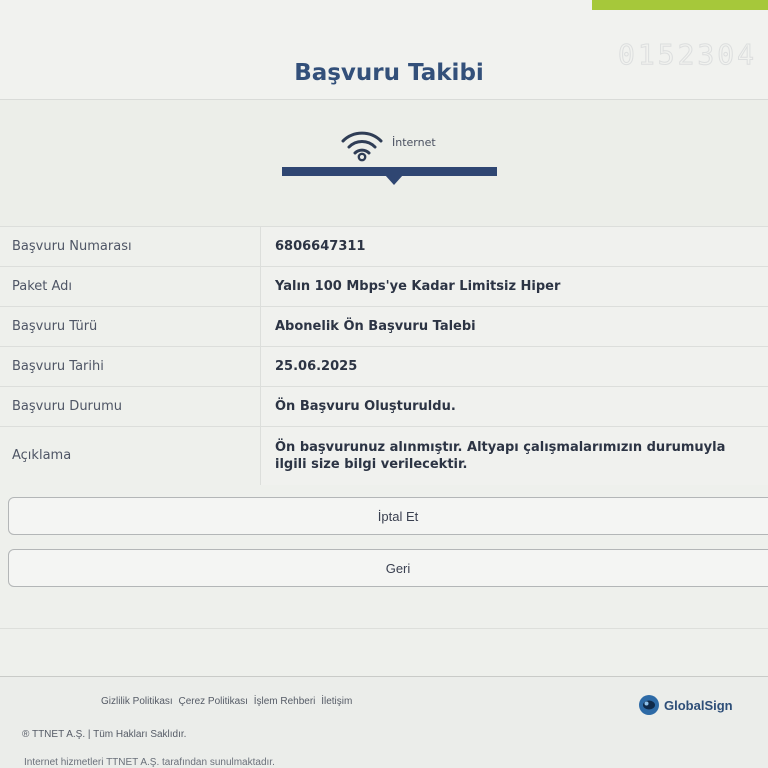 Image resolution: width=768 pixels, height=768 pixels. Describe the element at coordinates (336, 701) in the screenshot. I see `footer-link-contact: İletişim` at that location.